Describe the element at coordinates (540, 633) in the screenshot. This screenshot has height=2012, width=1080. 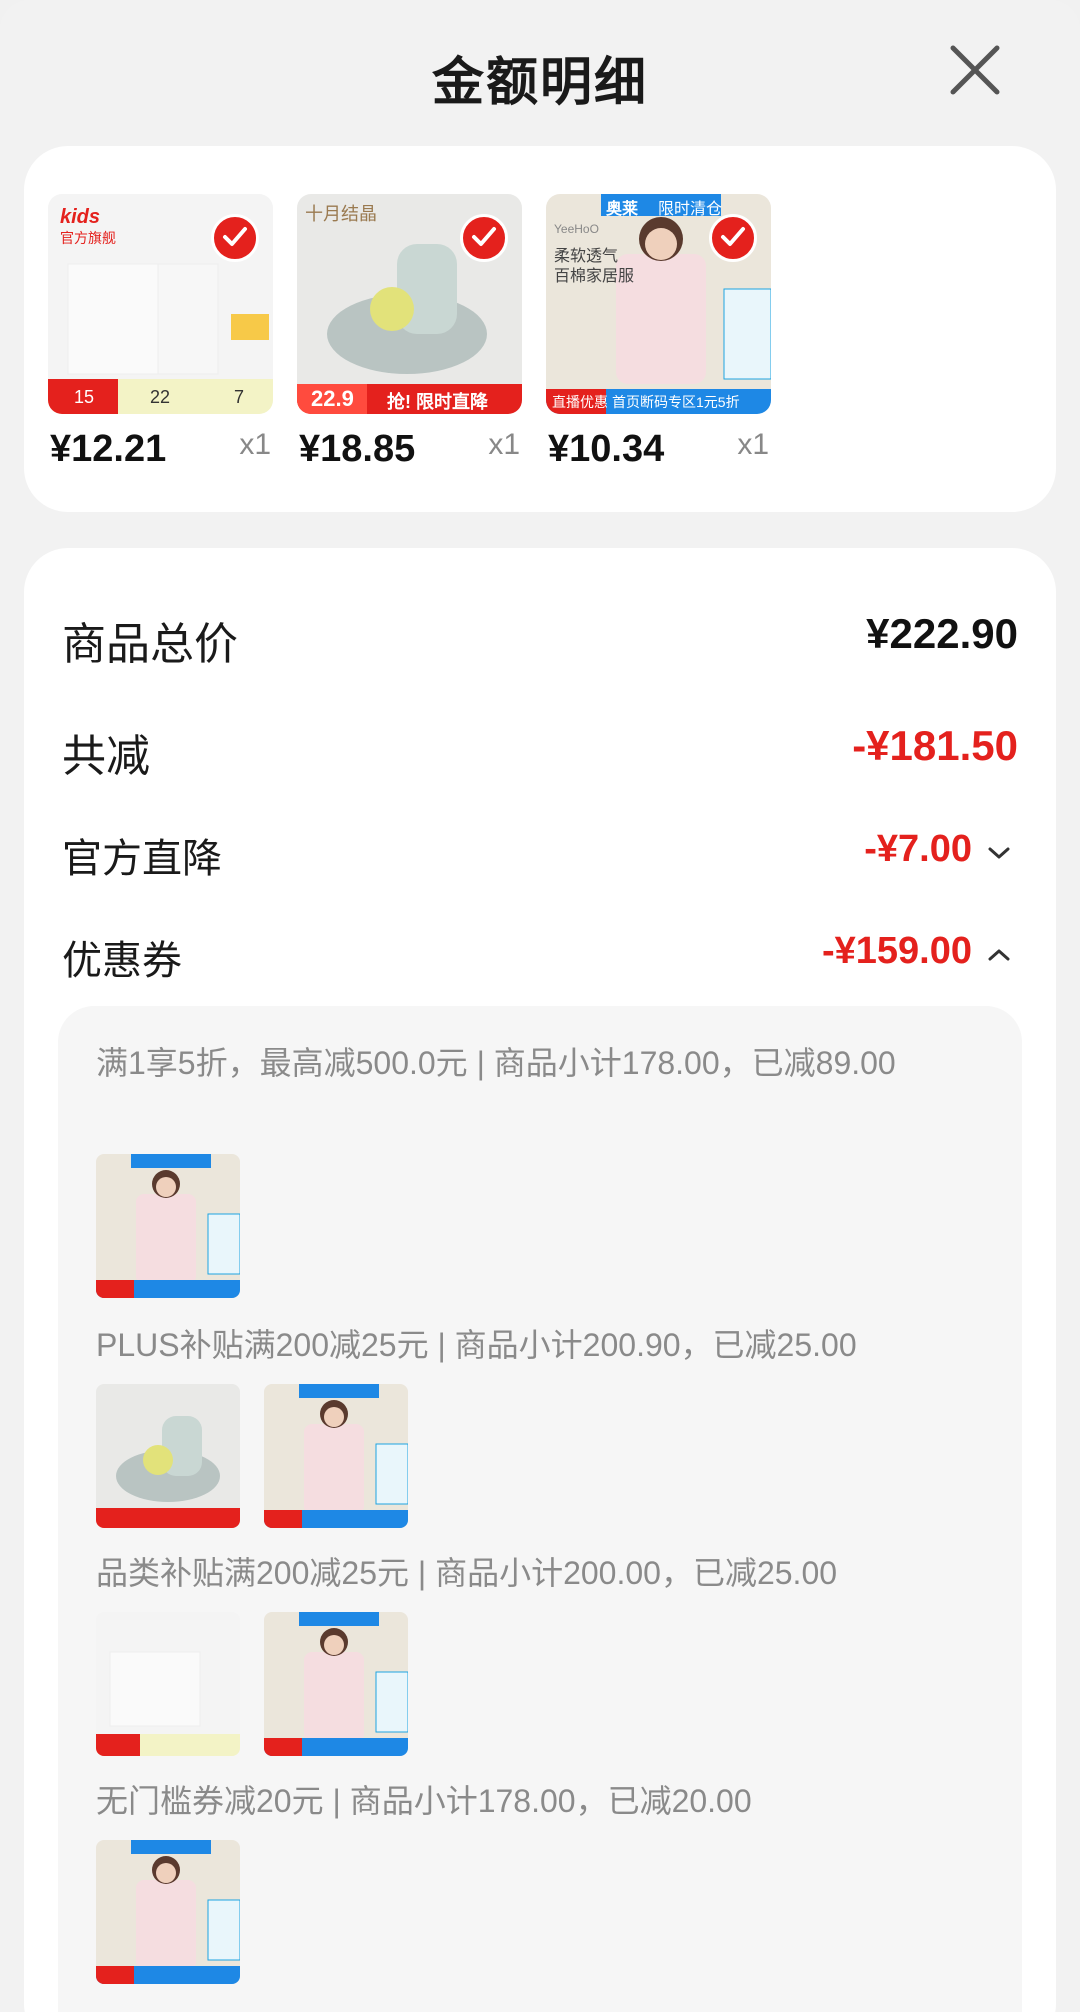
I see `total-price-row: 商品总价 ¥222.90` at that location.